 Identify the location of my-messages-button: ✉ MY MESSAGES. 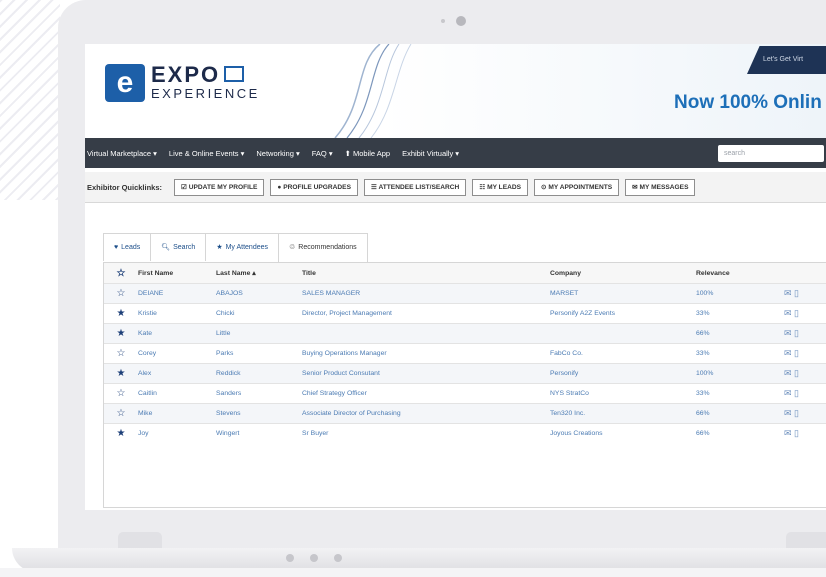
(660, 187).